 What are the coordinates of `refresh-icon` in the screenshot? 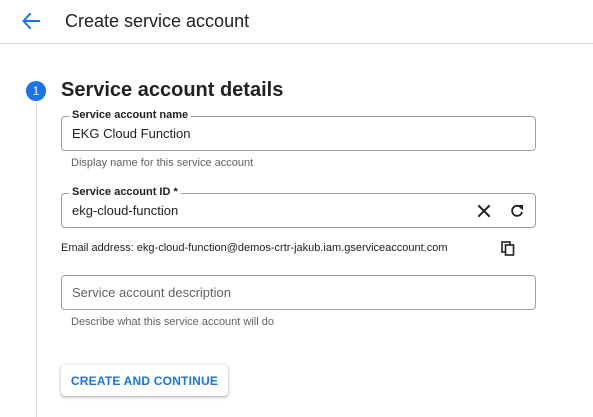 It's located at (517, 210).